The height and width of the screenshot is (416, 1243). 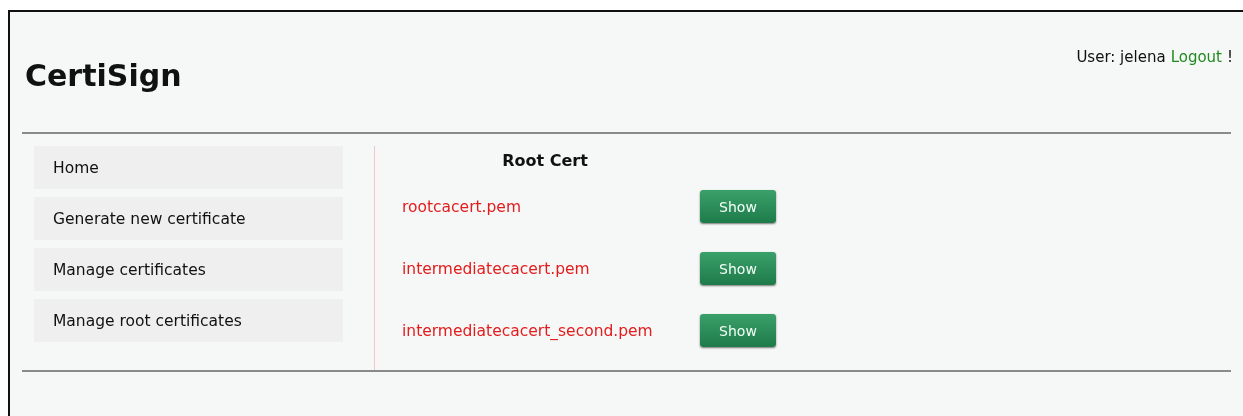 I want to click on section-heading: Root Cert, so click(x=545, y=160).